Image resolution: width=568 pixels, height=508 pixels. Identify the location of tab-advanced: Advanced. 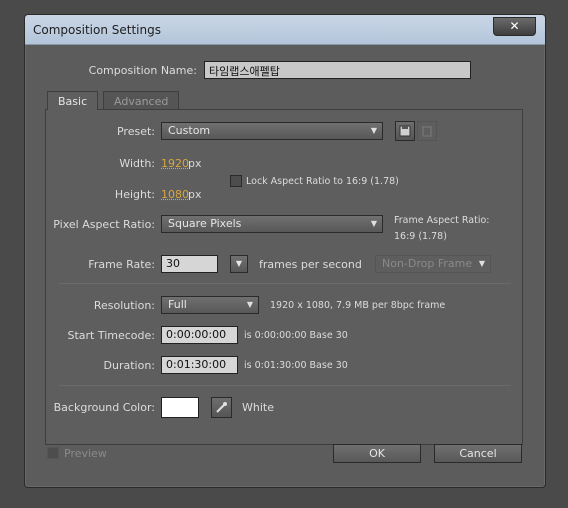
(141, 101).